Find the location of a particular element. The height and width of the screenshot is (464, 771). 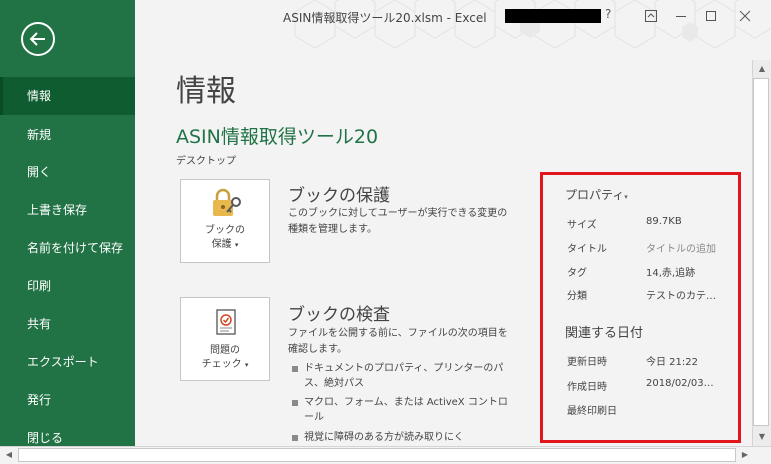

scroll-up-icon: ▲ is located at coordinates (762, 69).